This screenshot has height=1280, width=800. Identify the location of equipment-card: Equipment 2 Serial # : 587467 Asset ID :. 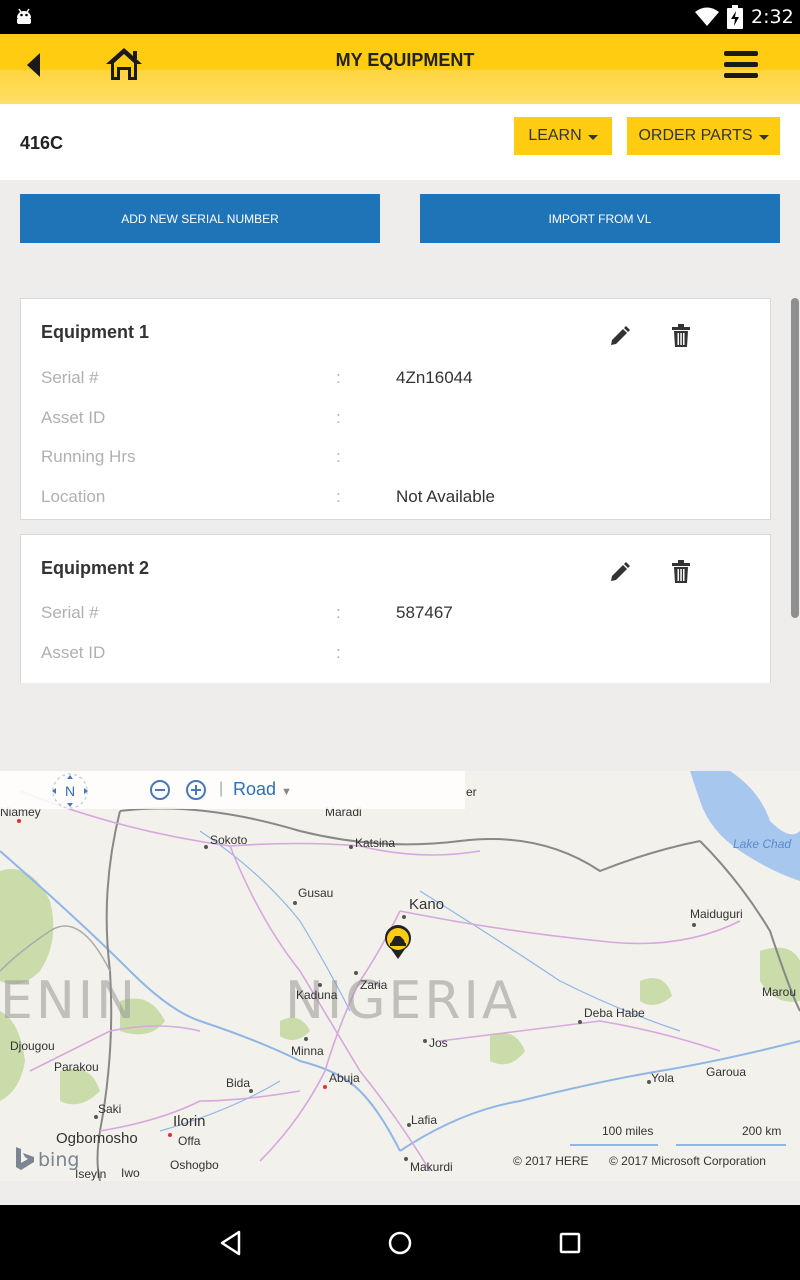
(395, 608).